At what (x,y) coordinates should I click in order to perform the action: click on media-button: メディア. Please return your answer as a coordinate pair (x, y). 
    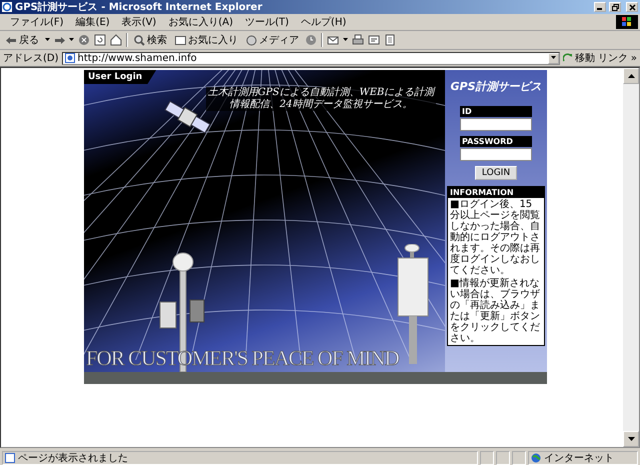
    Looking at the image, I should click on (272, 40).